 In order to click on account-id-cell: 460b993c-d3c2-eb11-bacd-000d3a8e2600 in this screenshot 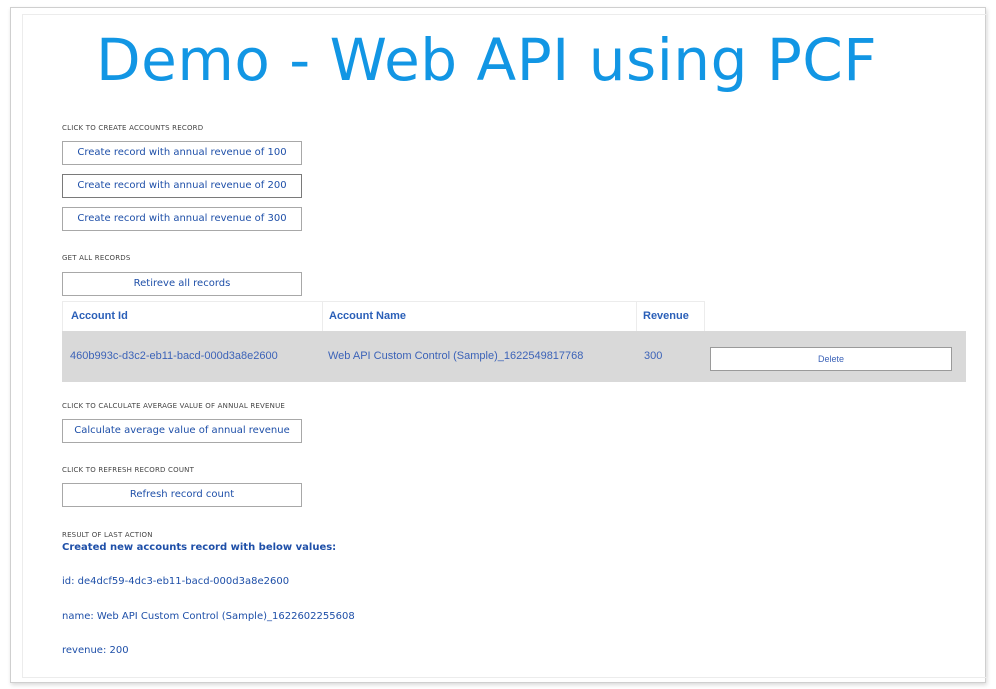, I will do `click(174, 356)`.